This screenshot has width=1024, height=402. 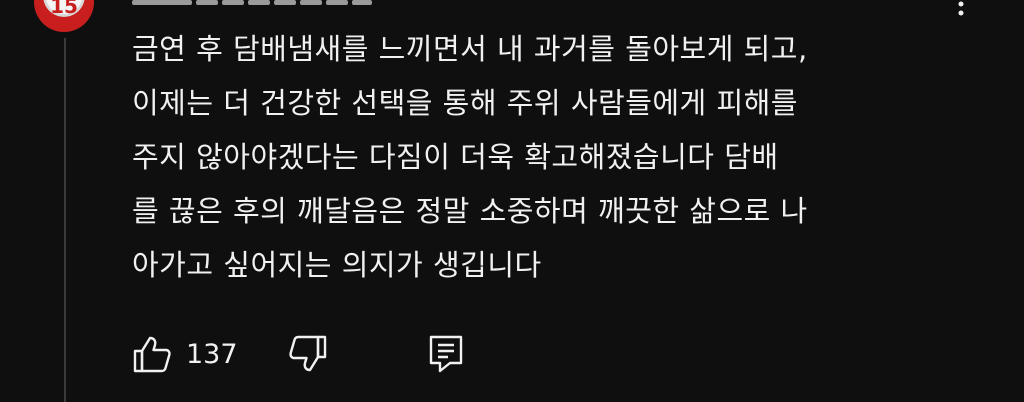 I want to click on thumbs-up-icon, so click(x=152, y=354).